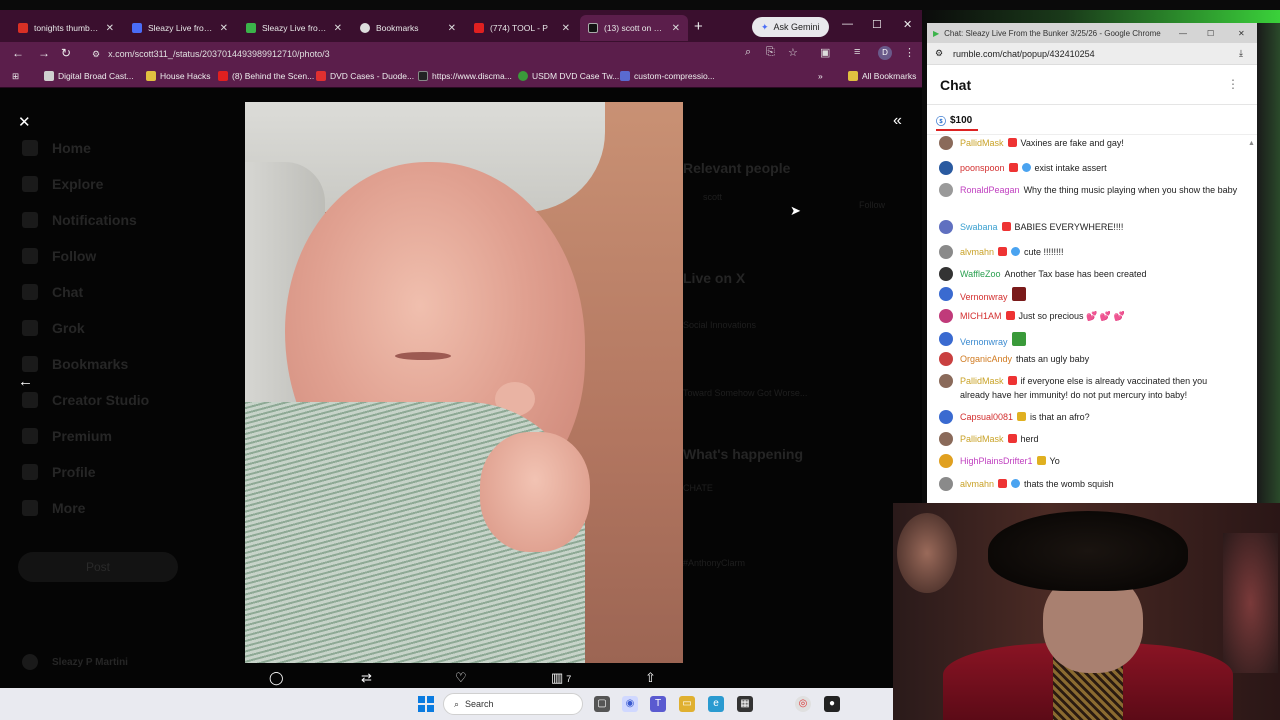 The image size is (1280, 720). Describe the element at coordinates (634, 28) in the screenshot. I see `tab-6-active: (13) scott on X: "h ✕` at that location.